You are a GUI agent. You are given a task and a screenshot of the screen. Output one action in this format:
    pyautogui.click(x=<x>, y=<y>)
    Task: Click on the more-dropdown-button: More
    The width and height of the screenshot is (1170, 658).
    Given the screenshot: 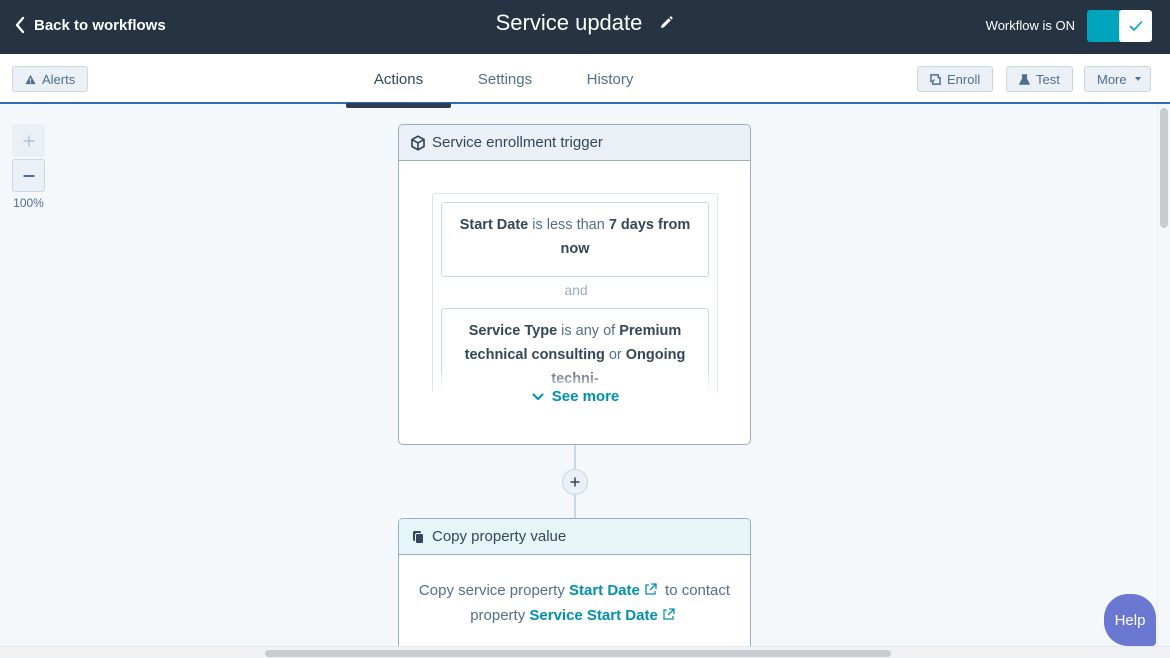 What is the action you would take?
    pyautogui.click(x=1117, y=79)
    